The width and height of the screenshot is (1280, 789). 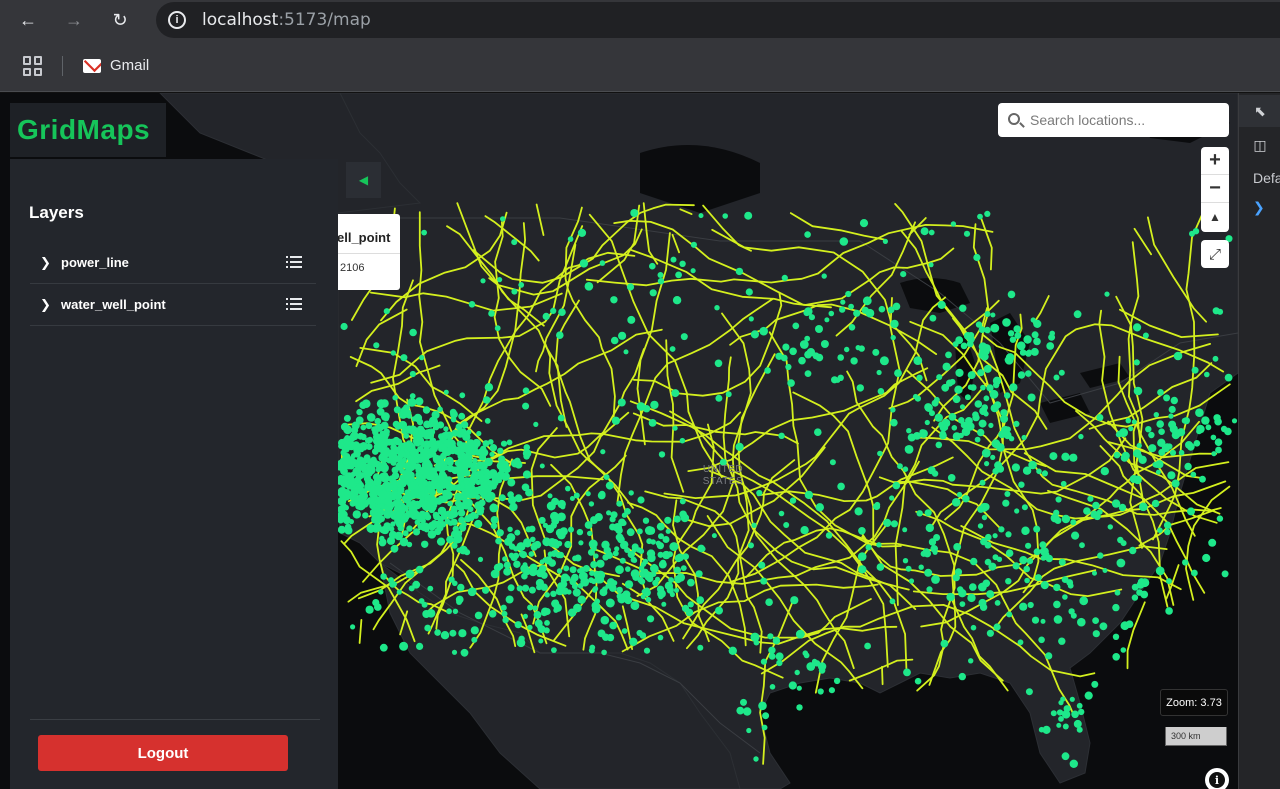 What do you see at coordinates (1217, 778) in the screenshot?
I see `attribution-button: i` at bounding box center [1217, 778].